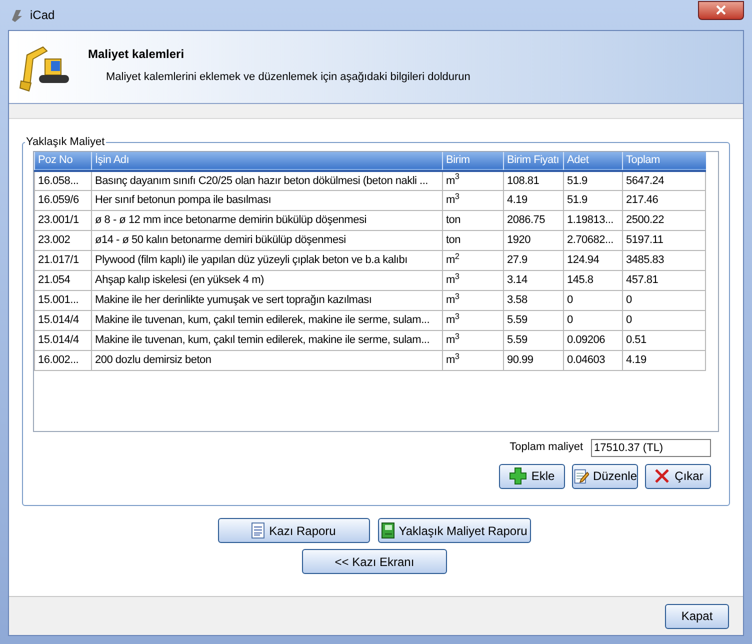 This screenshot has width=752, height=644. Describe the element at coordinates (664, 340) in the screenshot. I see `table-cell: 0.51` at that location.